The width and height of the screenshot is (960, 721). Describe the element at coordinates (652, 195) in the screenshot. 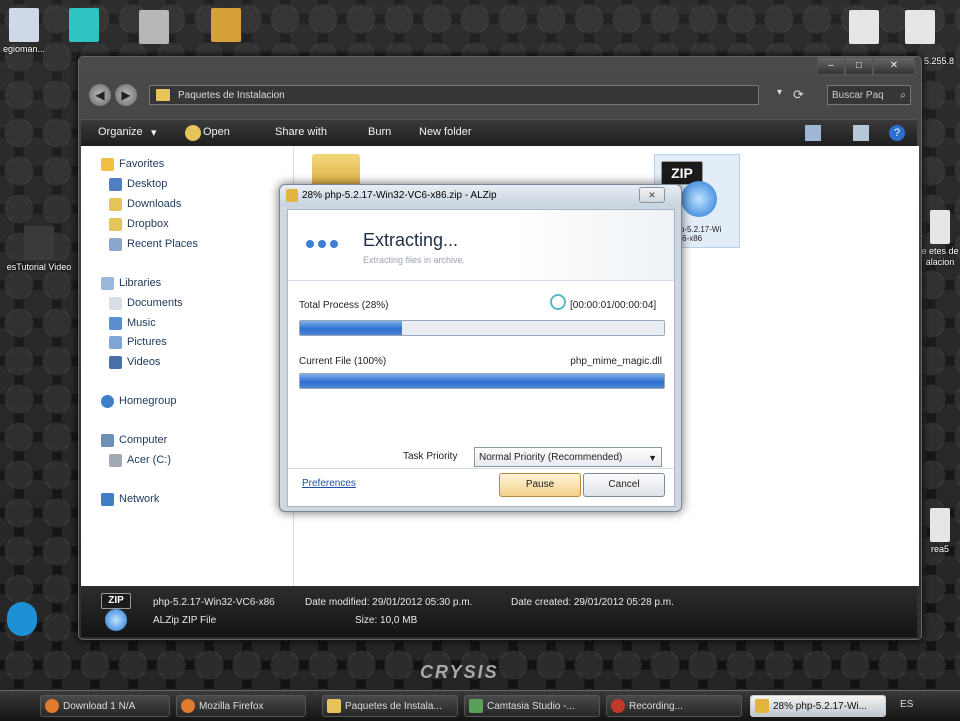

I see `dialog-close-button: ✕` at that location.